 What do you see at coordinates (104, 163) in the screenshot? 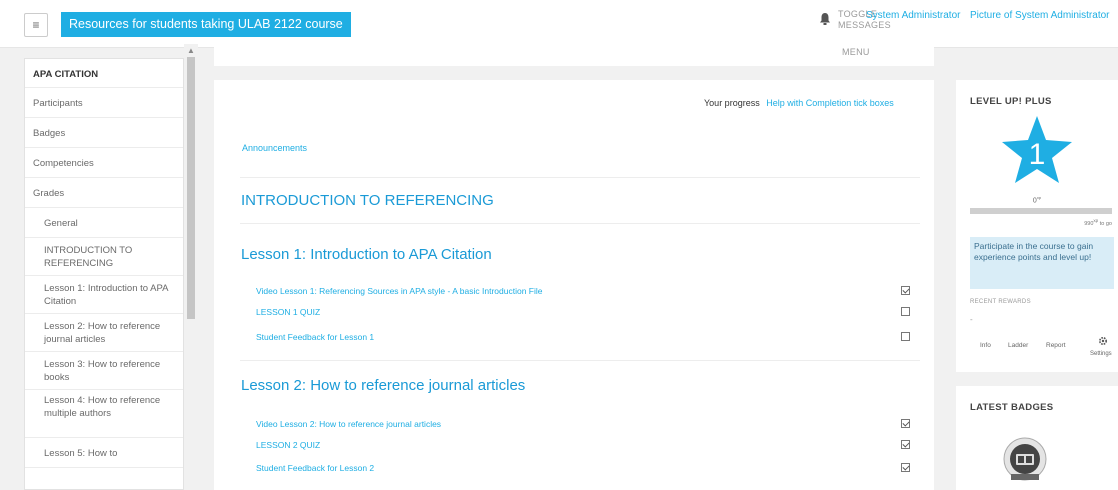
I see `drawer-item-competencies: Competencies` at bounding box center [104, 163].